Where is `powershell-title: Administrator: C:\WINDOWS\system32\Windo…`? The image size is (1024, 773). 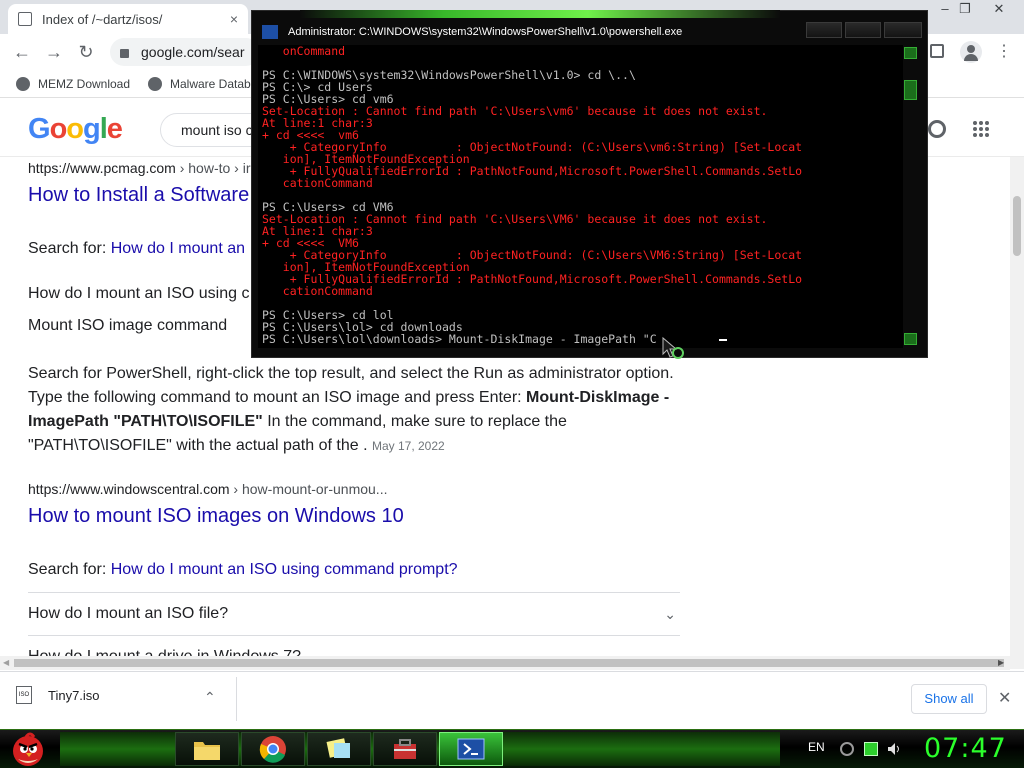
powershell-title: Administrator: C:\WINDOWS\system32\Windo… is located at coordinates (485, 32).